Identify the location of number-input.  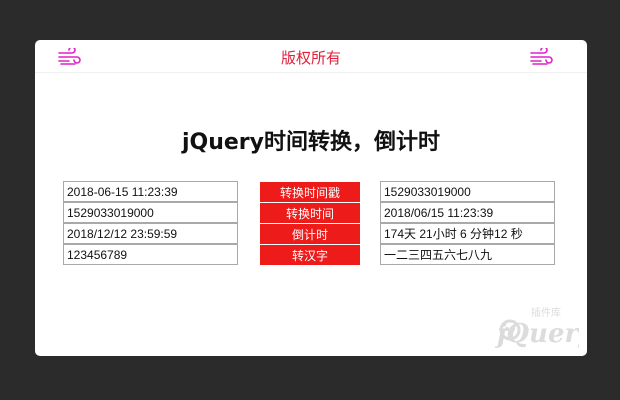
(150, 254).